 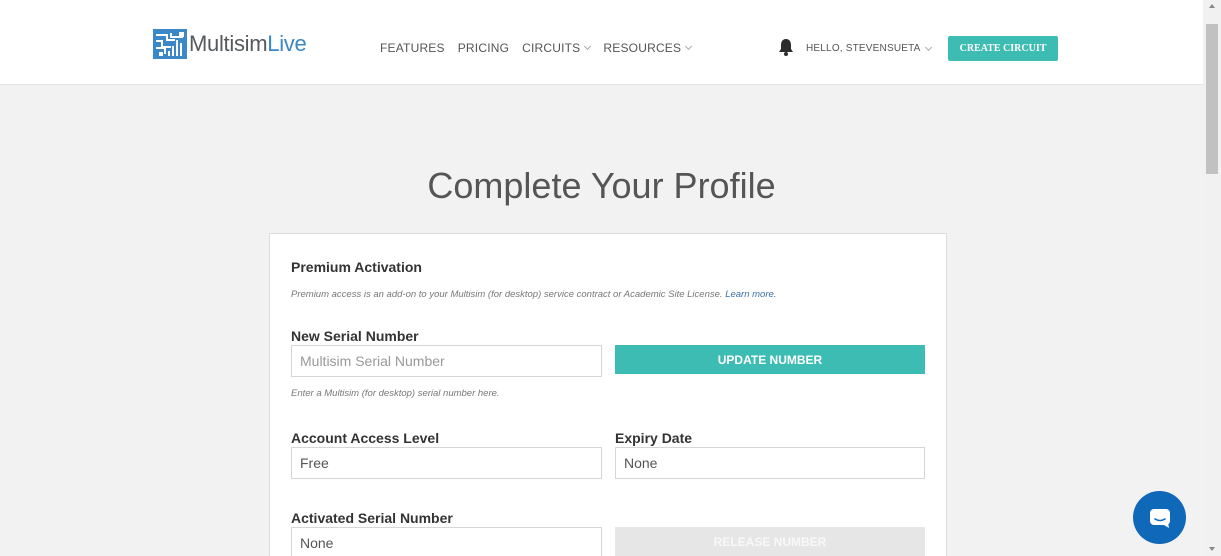 I want to click on main-nav: FEATURES PRICING CIRCUITS RESOURCES, so click(x=542, y=48).